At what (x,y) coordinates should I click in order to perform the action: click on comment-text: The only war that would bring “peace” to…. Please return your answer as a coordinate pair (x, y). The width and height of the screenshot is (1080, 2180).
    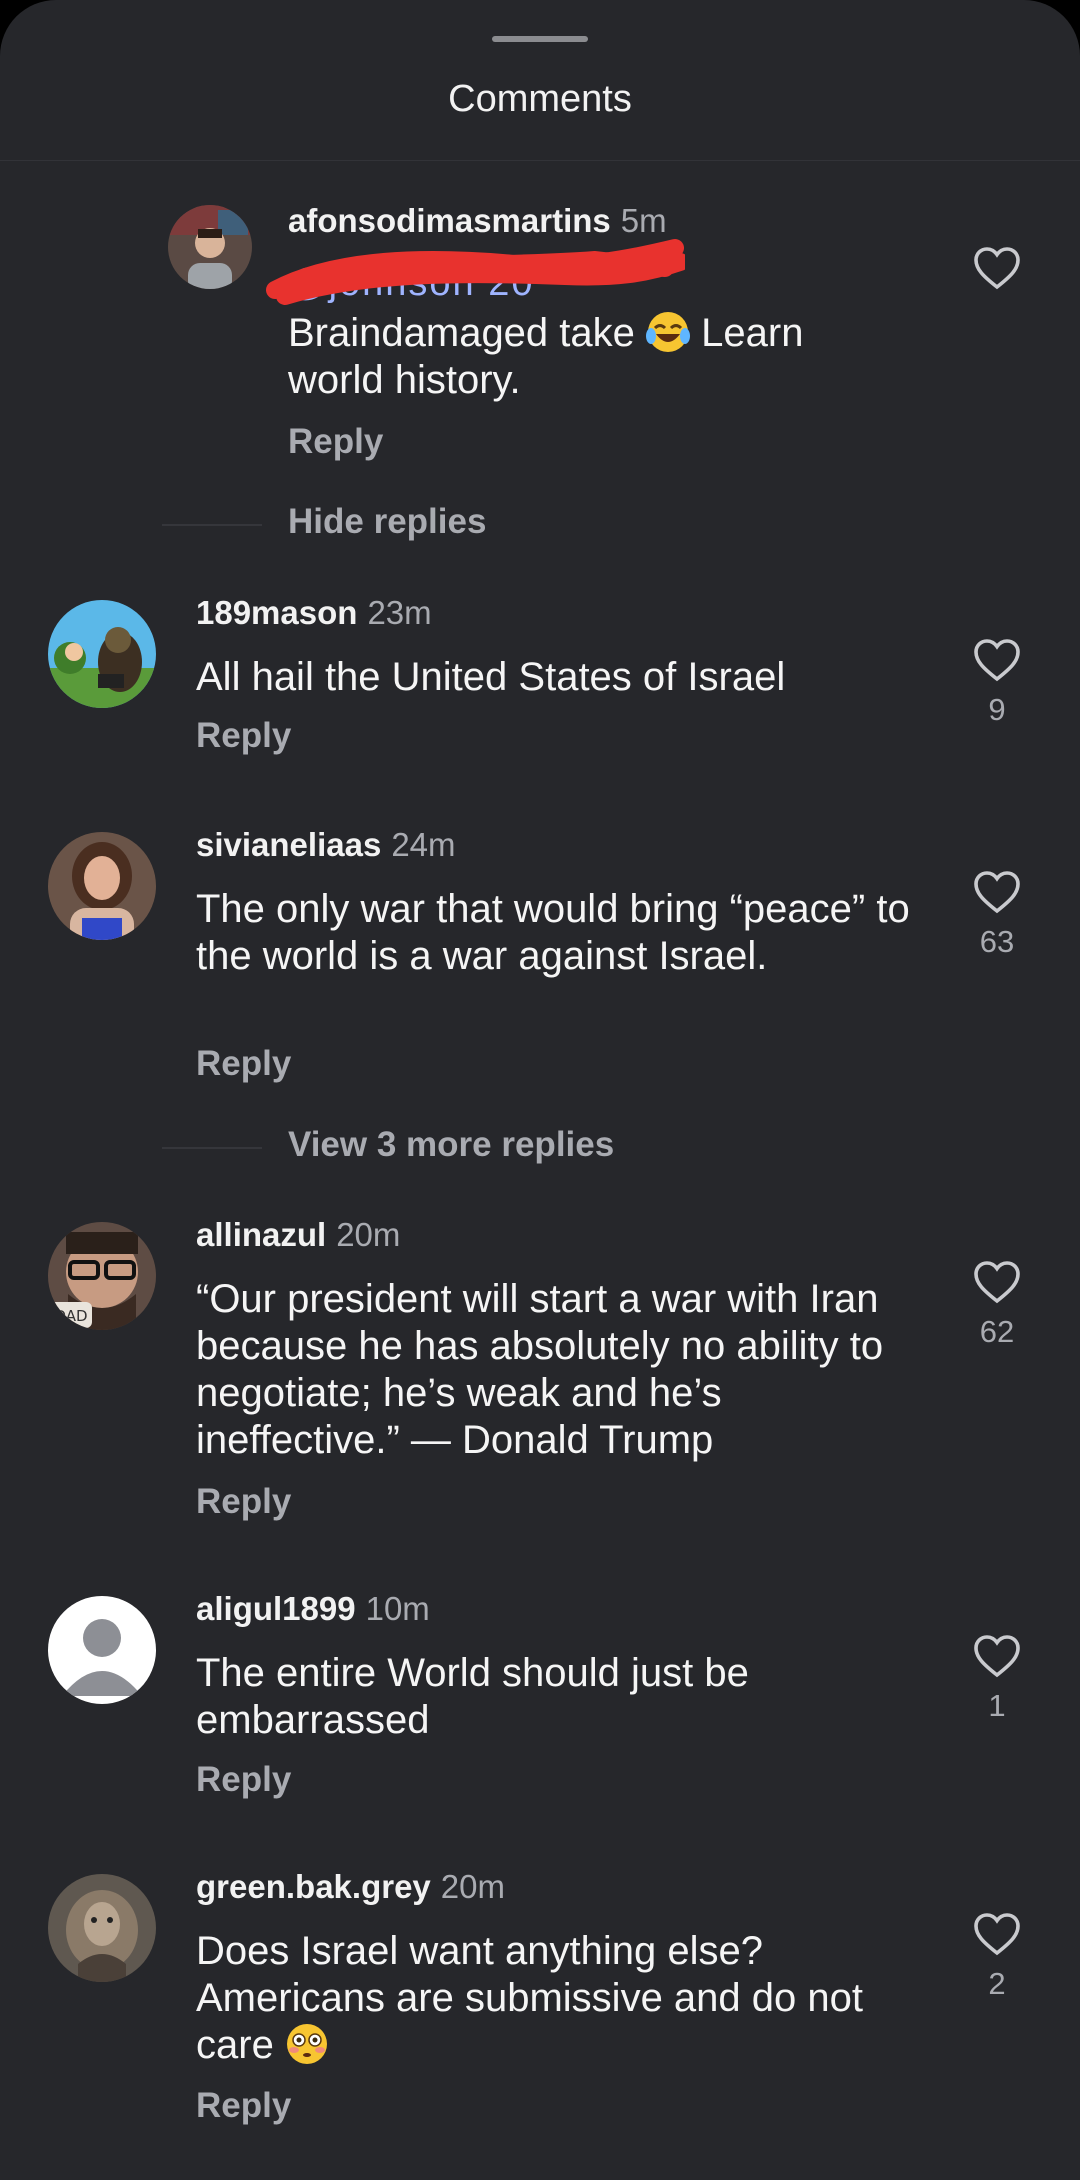
    Looking at the image, I should click on (553, 932).